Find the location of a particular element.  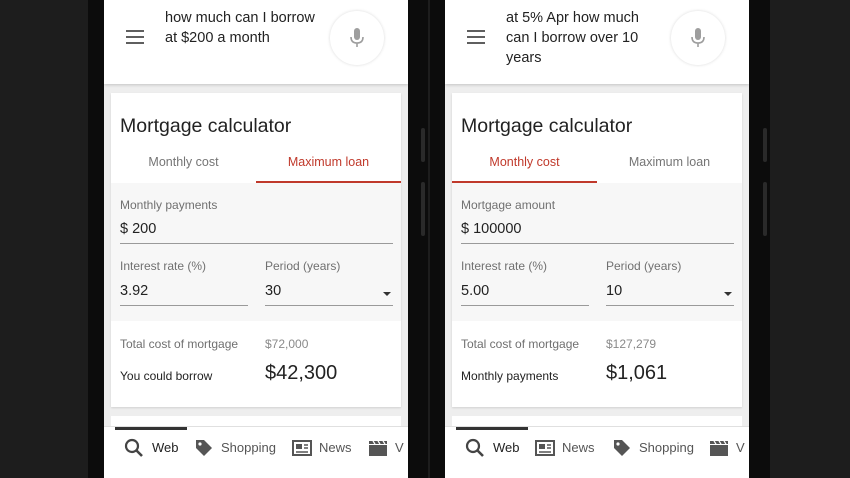

monthly-payments-label: Monthly payments is located at coordinates (169, 205).